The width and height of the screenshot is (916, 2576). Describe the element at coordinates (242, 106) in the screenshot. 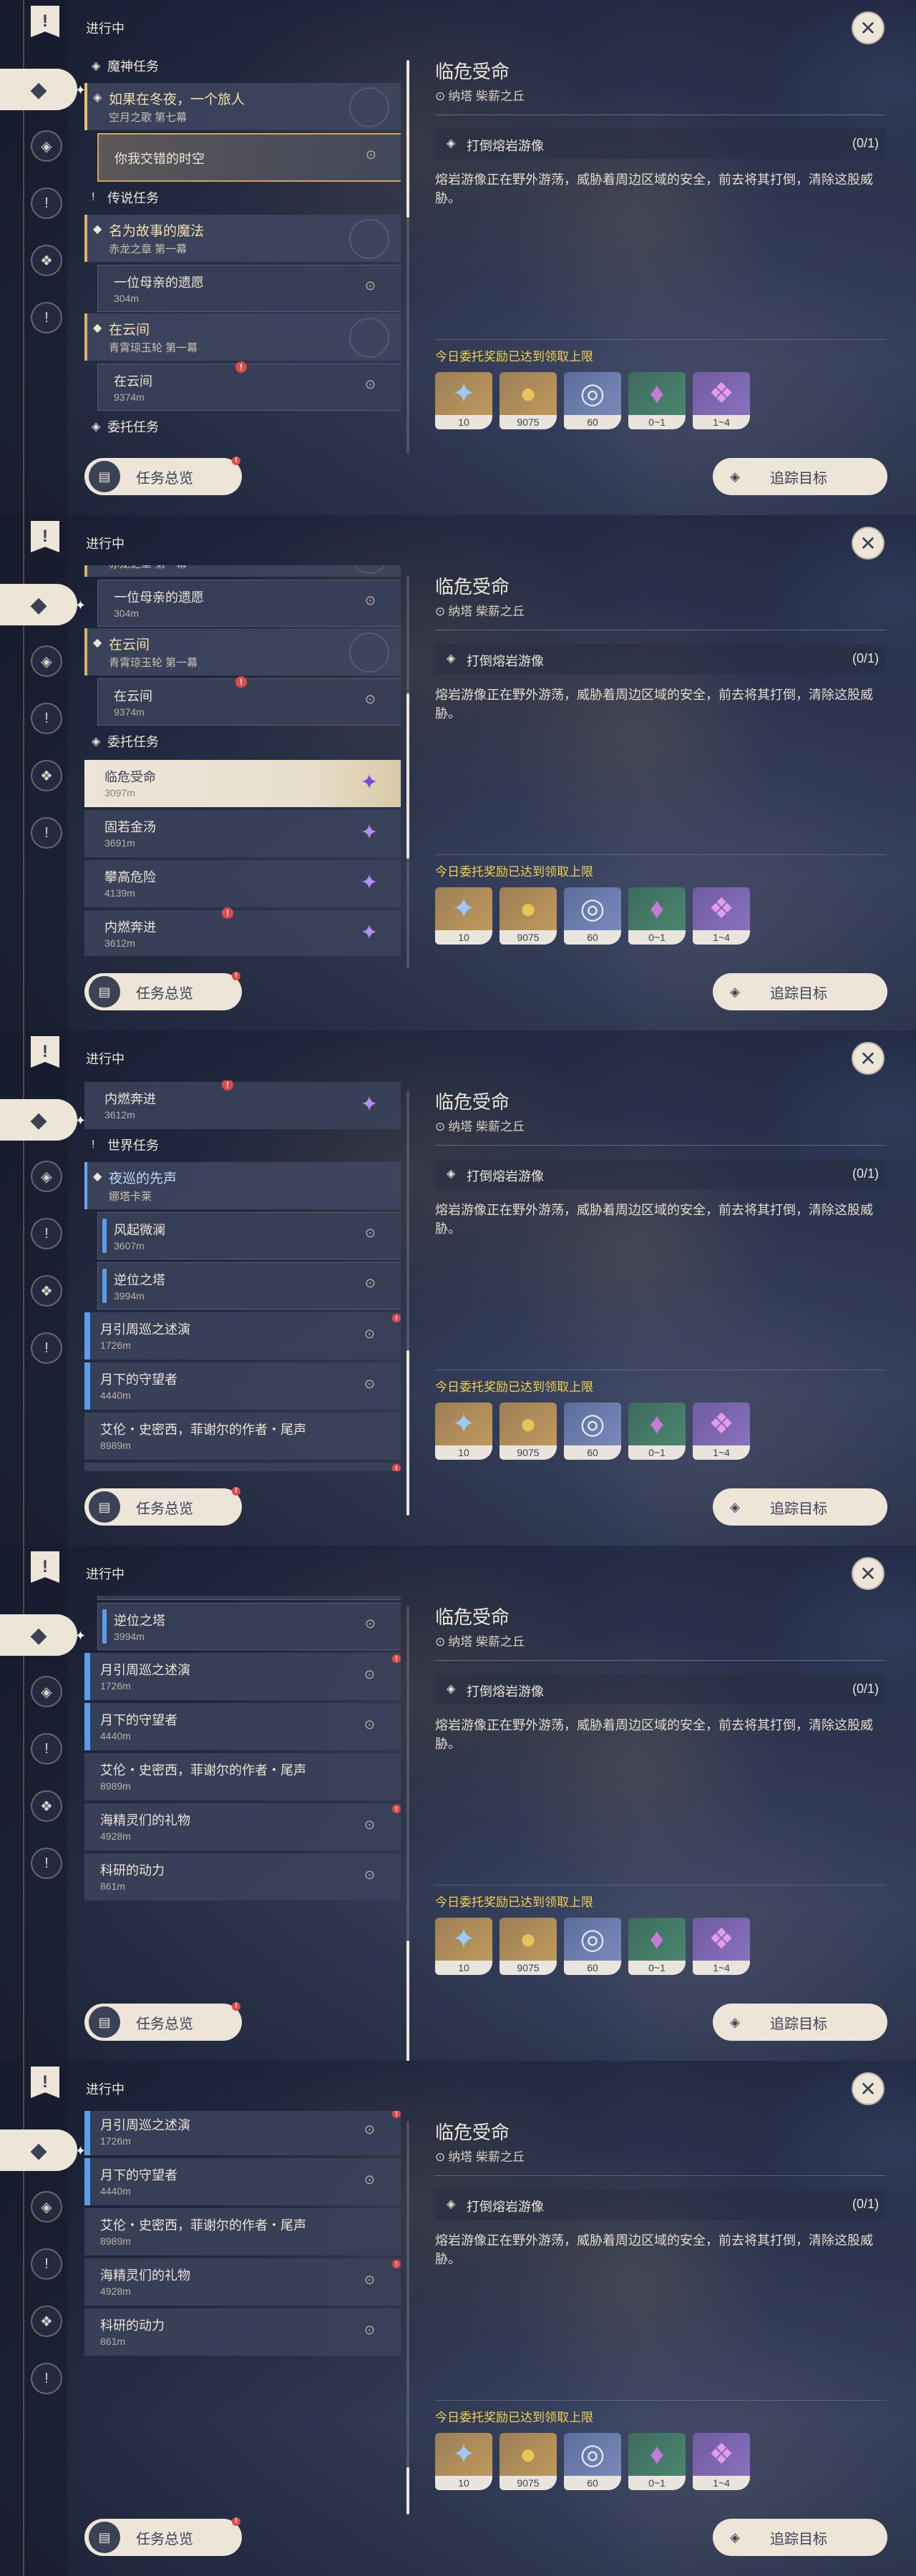

I see `quest-card-winter: ◈ 如果在冬夜，一个旅人 空月之歌 第七幕` at that location.